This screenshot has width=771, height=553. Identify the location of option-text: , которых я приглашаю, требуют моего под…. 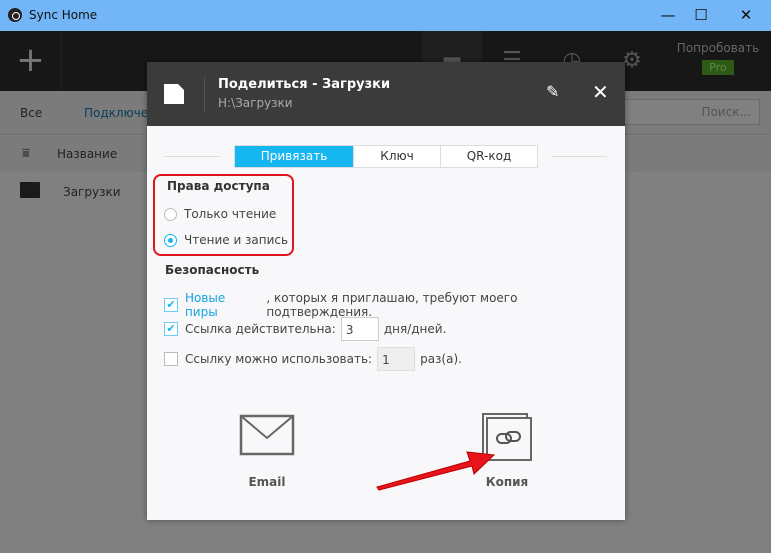
(392, 305).